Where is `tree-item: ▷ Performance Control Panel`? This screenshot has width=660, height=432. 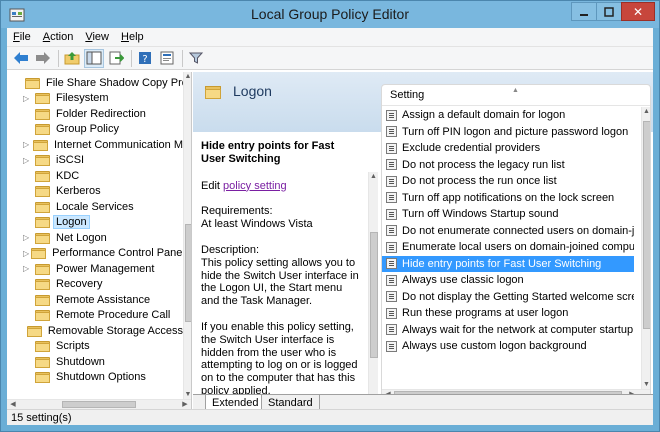 tree-item: ▷ Performance Control Panel is located at coordinates (96, 254).